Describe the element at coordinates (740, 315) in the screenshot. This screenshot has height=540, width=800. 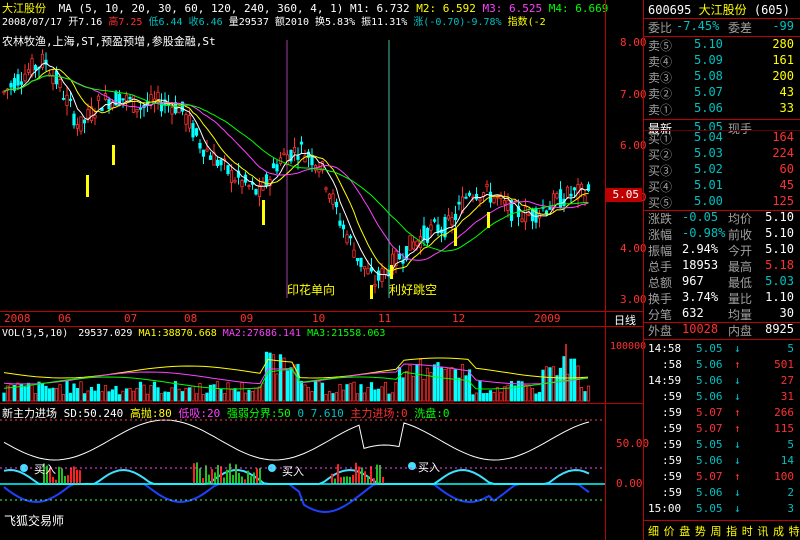
I see `stat-label: 均量` at that location.